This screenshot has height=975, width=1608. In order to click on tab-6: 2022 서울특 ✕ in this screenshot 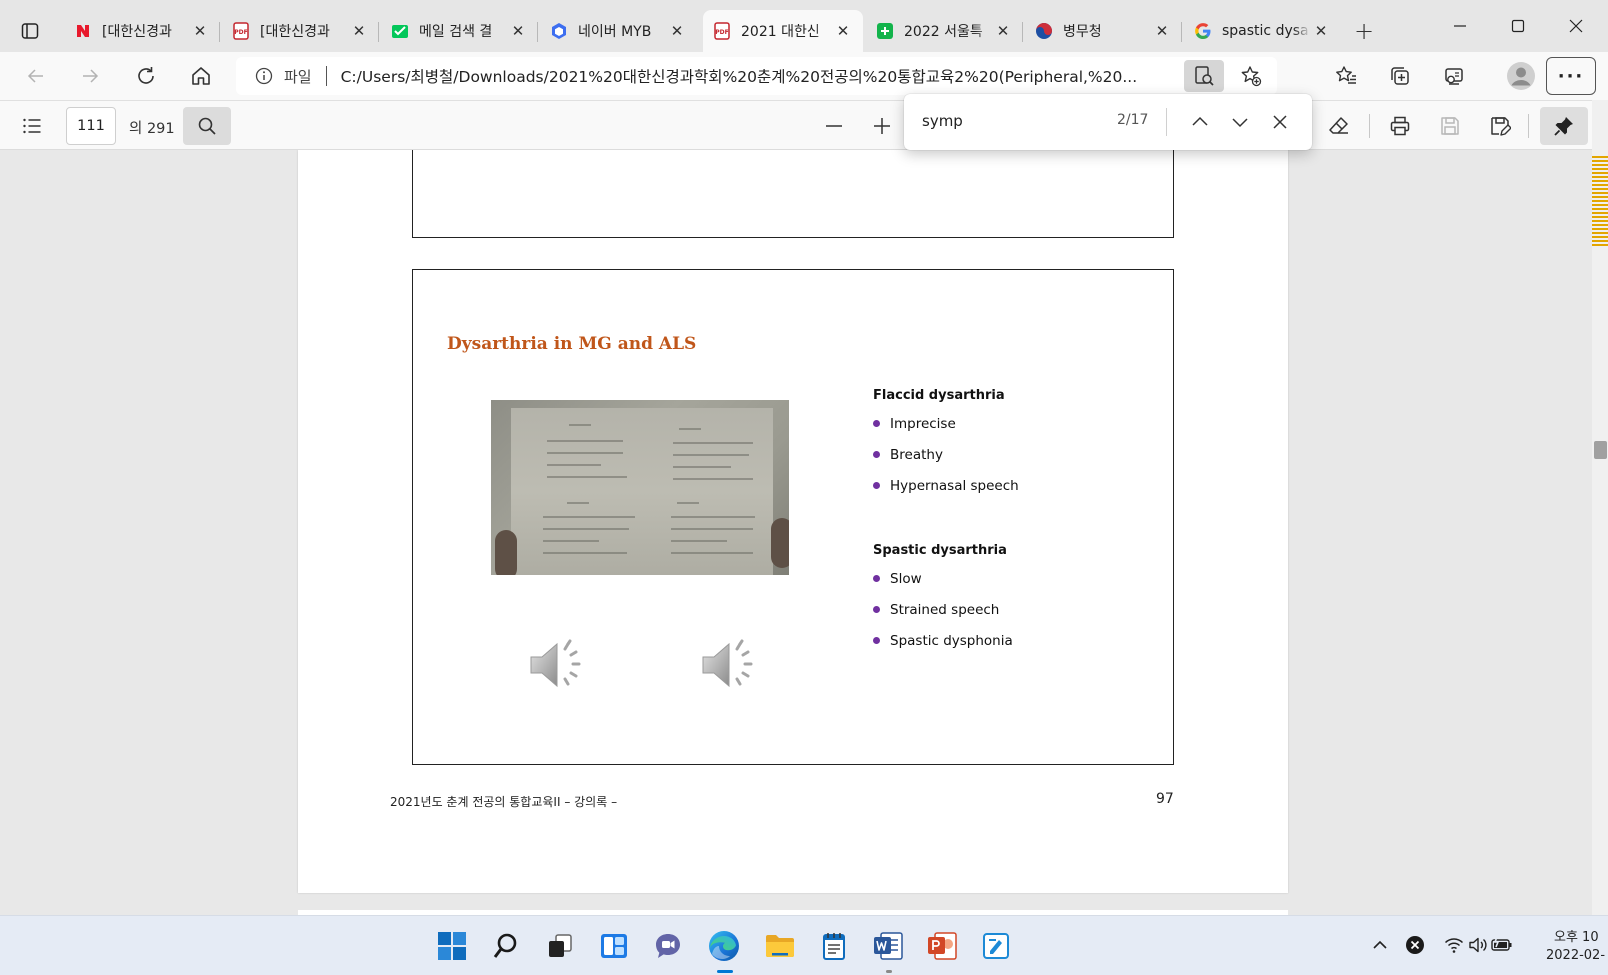, I will do `click(944, 31)`.